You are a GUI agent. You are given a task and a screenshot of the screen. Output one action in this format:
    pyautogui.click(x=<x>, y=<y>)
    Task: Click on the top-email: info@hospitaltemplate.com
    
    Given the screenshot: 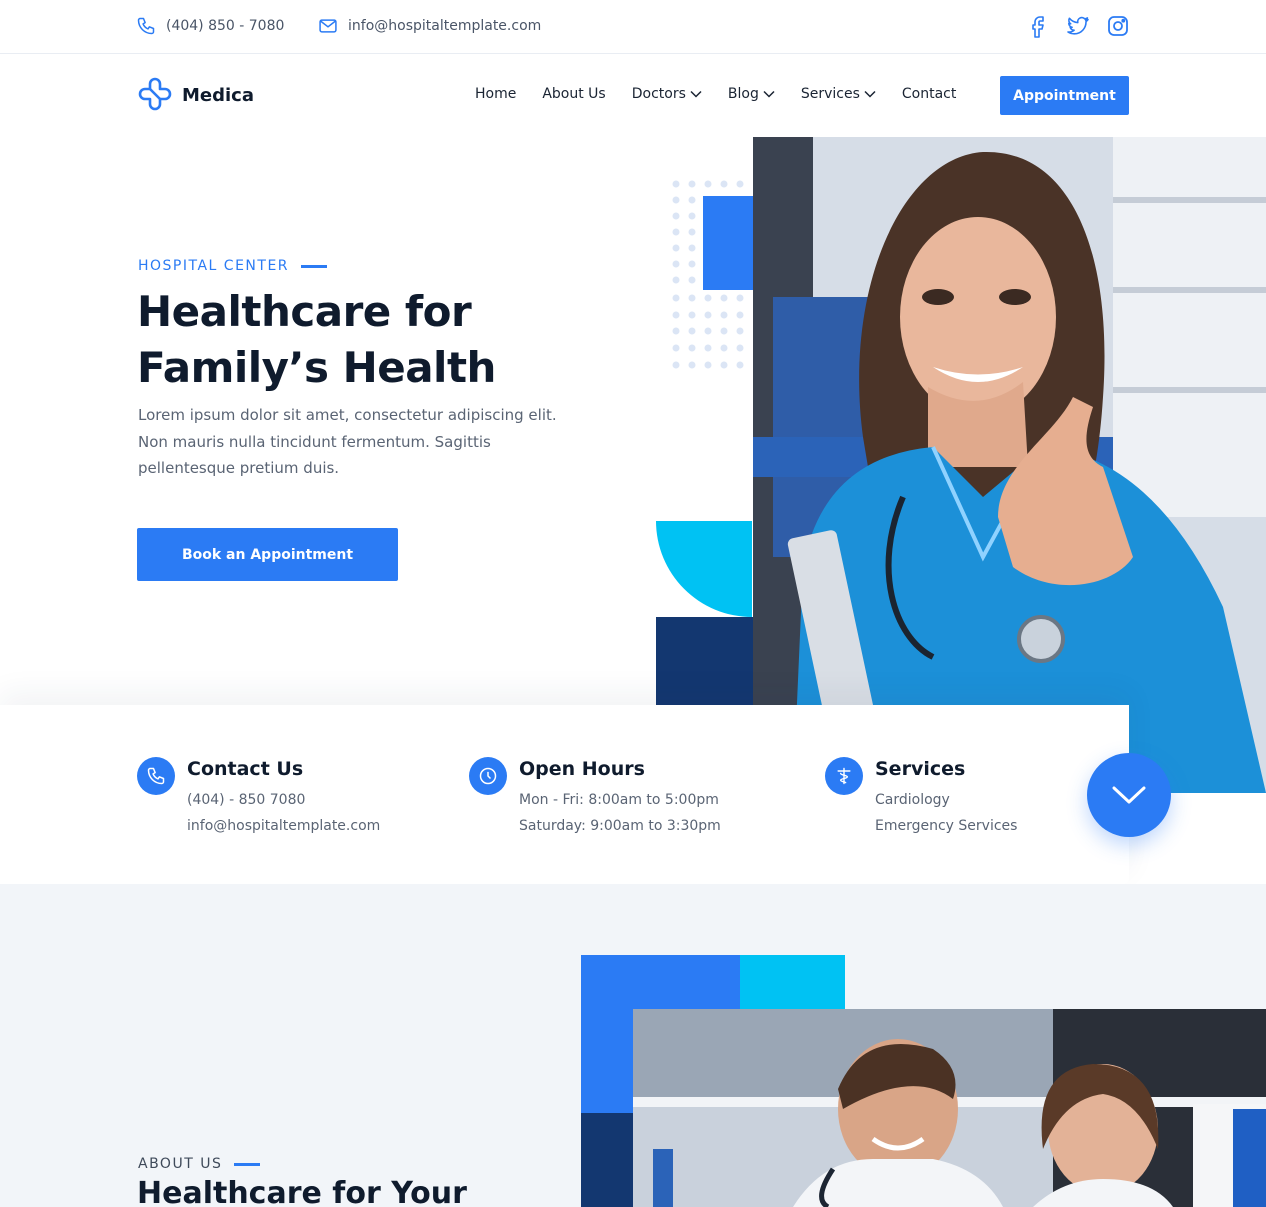 What is the action you would take?
    pyautogui.click(x=429, y=26)
    